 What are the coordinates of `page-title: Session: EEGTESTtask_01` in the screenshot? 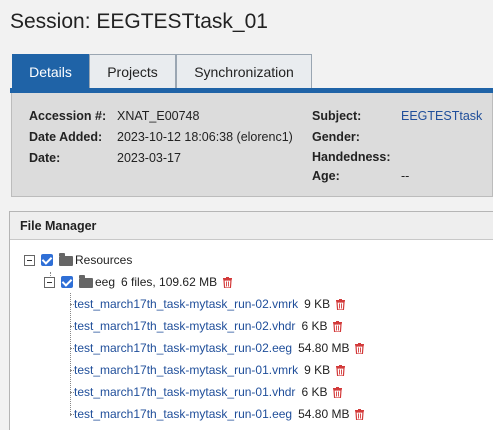 It's located at (139, 21).